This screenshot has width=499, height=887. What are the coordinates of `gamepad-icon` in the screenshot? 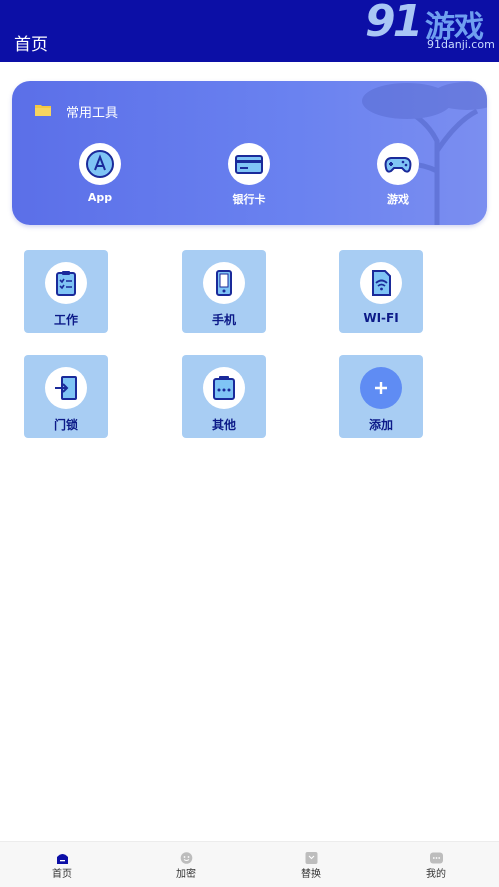 It's located at (398, 165).